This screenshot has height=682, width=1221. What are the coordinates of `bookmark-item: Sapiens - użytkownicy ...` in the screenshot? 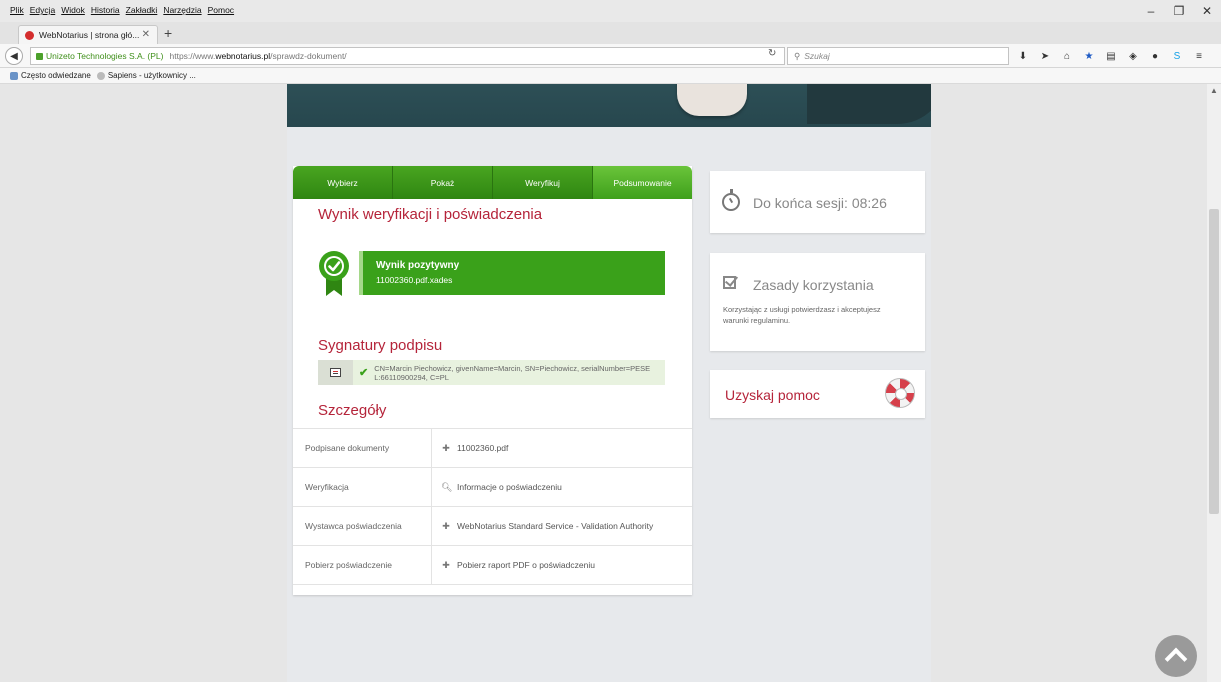 It's located at (146, 75).